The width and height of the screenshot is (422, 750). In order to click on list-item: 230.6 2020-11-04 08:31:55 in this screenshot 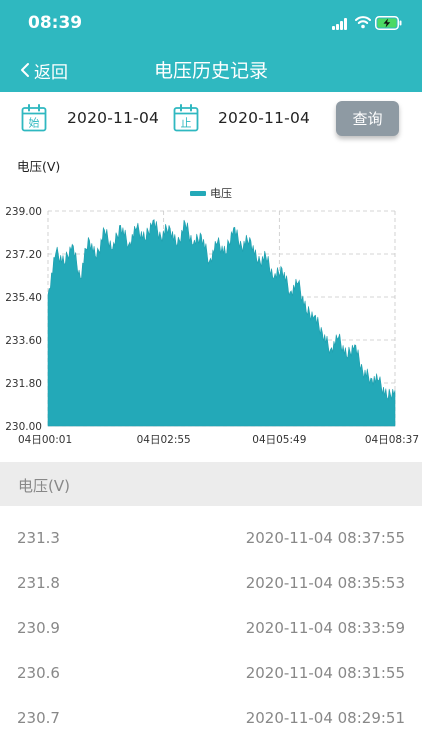, I will do `click(211, 673)`.